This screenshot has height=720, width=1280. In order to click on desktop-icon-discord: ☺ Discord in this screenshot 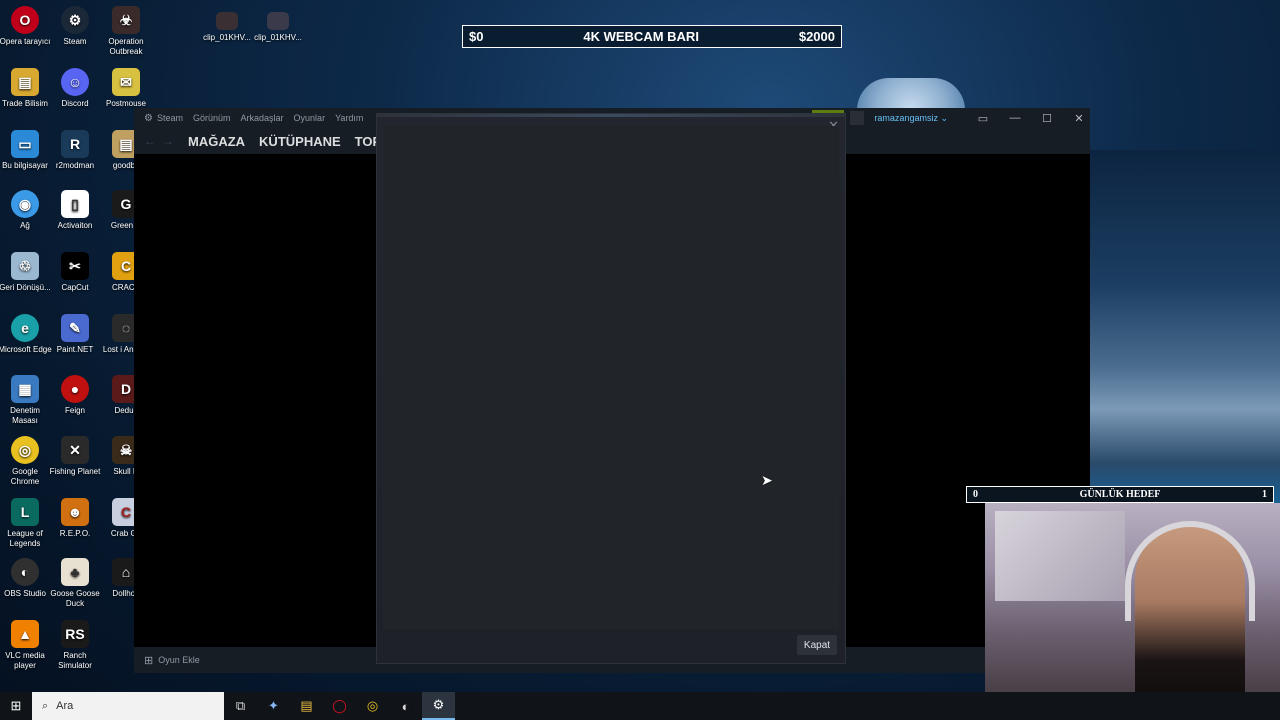, I will do `click(75, 88)`.